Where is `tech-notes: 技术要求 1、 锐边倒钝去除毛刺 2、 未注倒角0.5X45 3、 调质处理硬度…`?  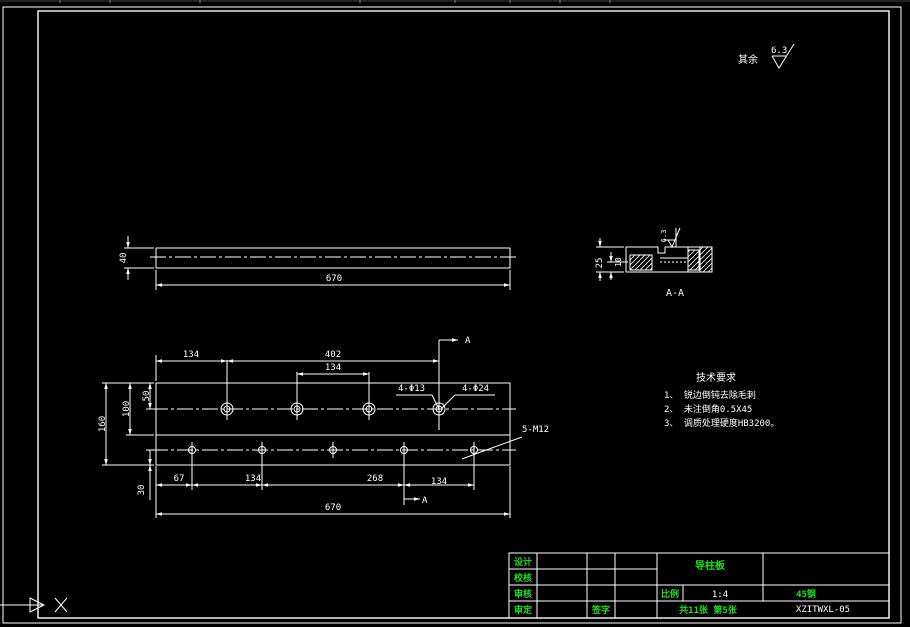
tech-notes: 技术要求 1、 锐边倒钝去除毛刺 2、 未注倒角0.5X45 3、 调质处理硬度… is located at coordinates (721, 400).